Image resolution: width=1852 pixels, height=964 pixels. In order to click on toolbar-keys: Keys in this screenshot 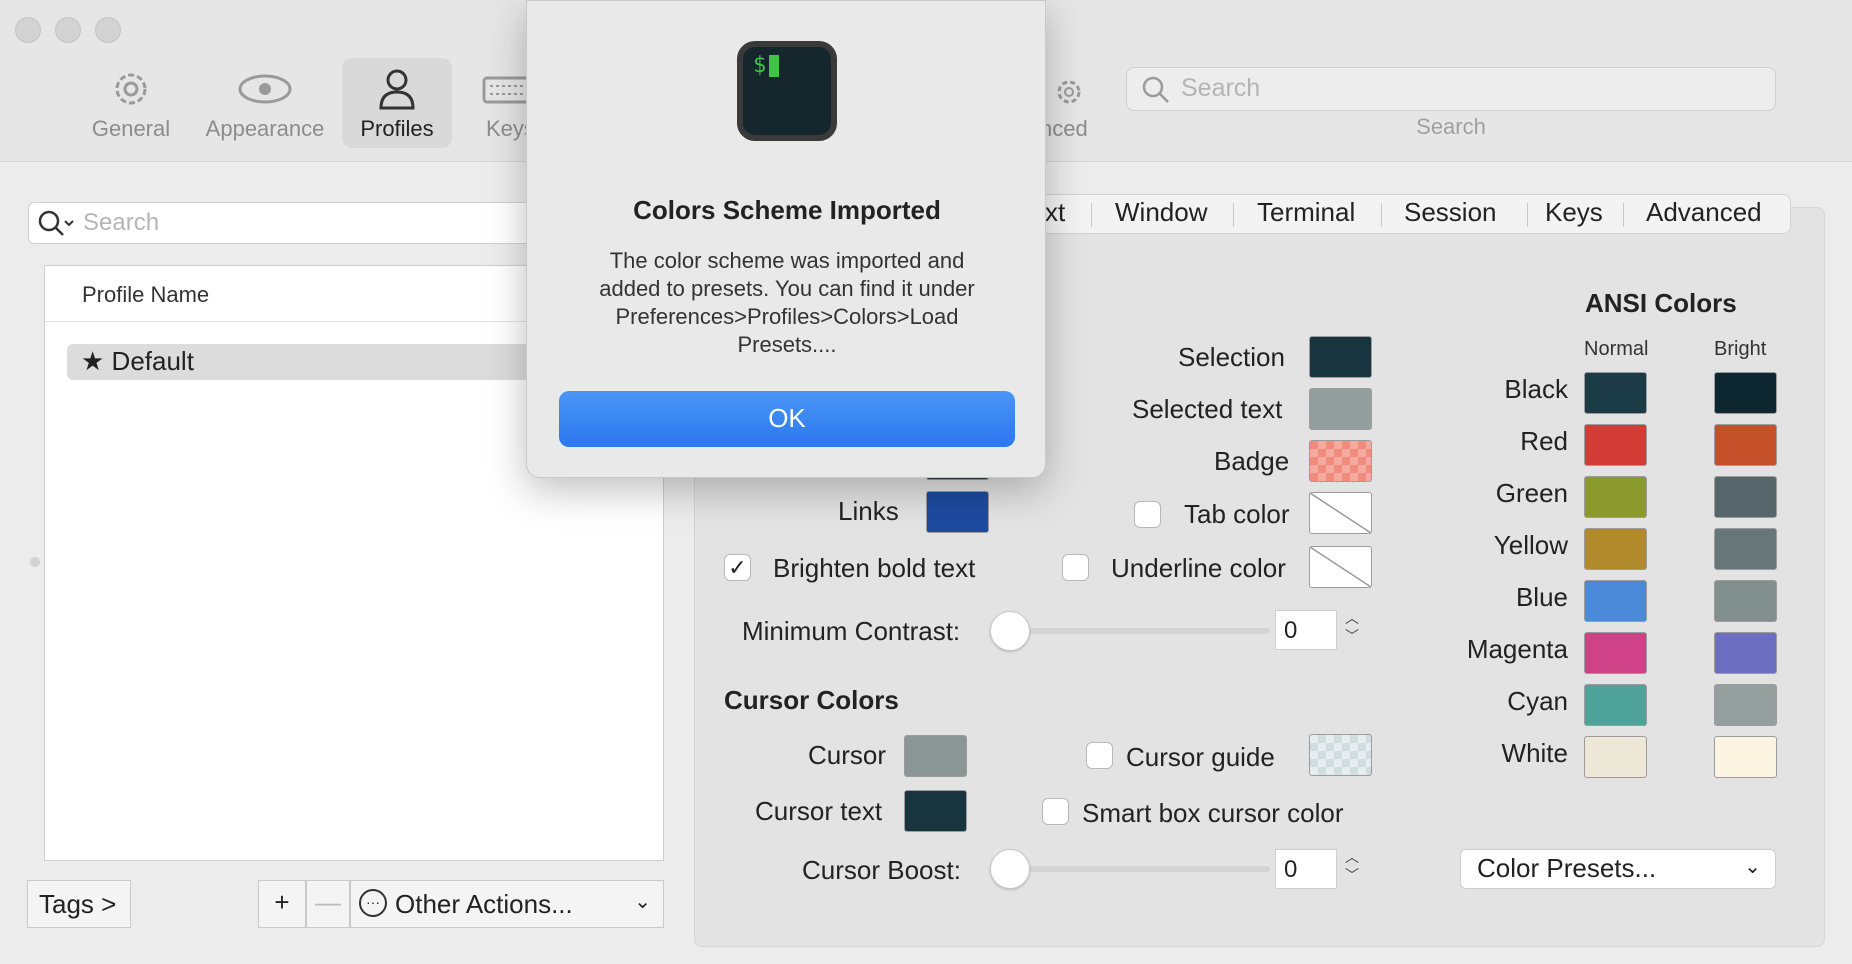, I will do `click(500, 103)`.